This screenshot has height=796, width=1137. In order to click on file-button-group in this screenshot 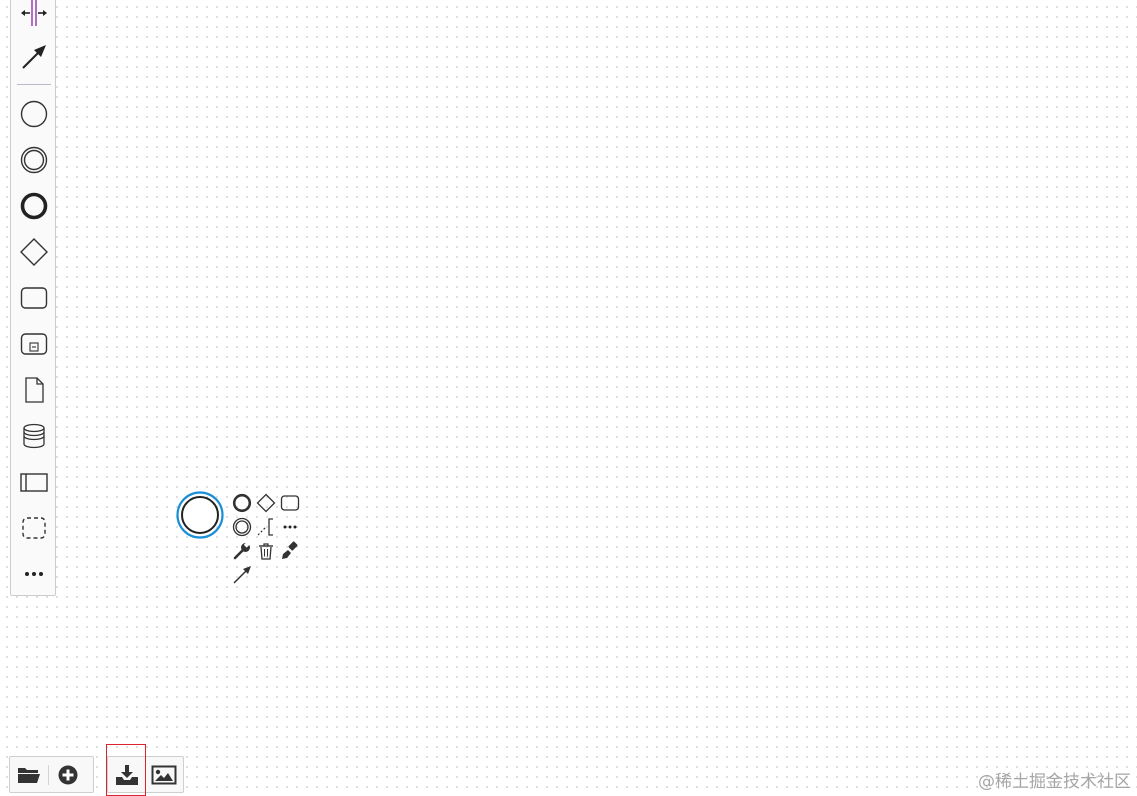, I will do `click(51, 774)`.